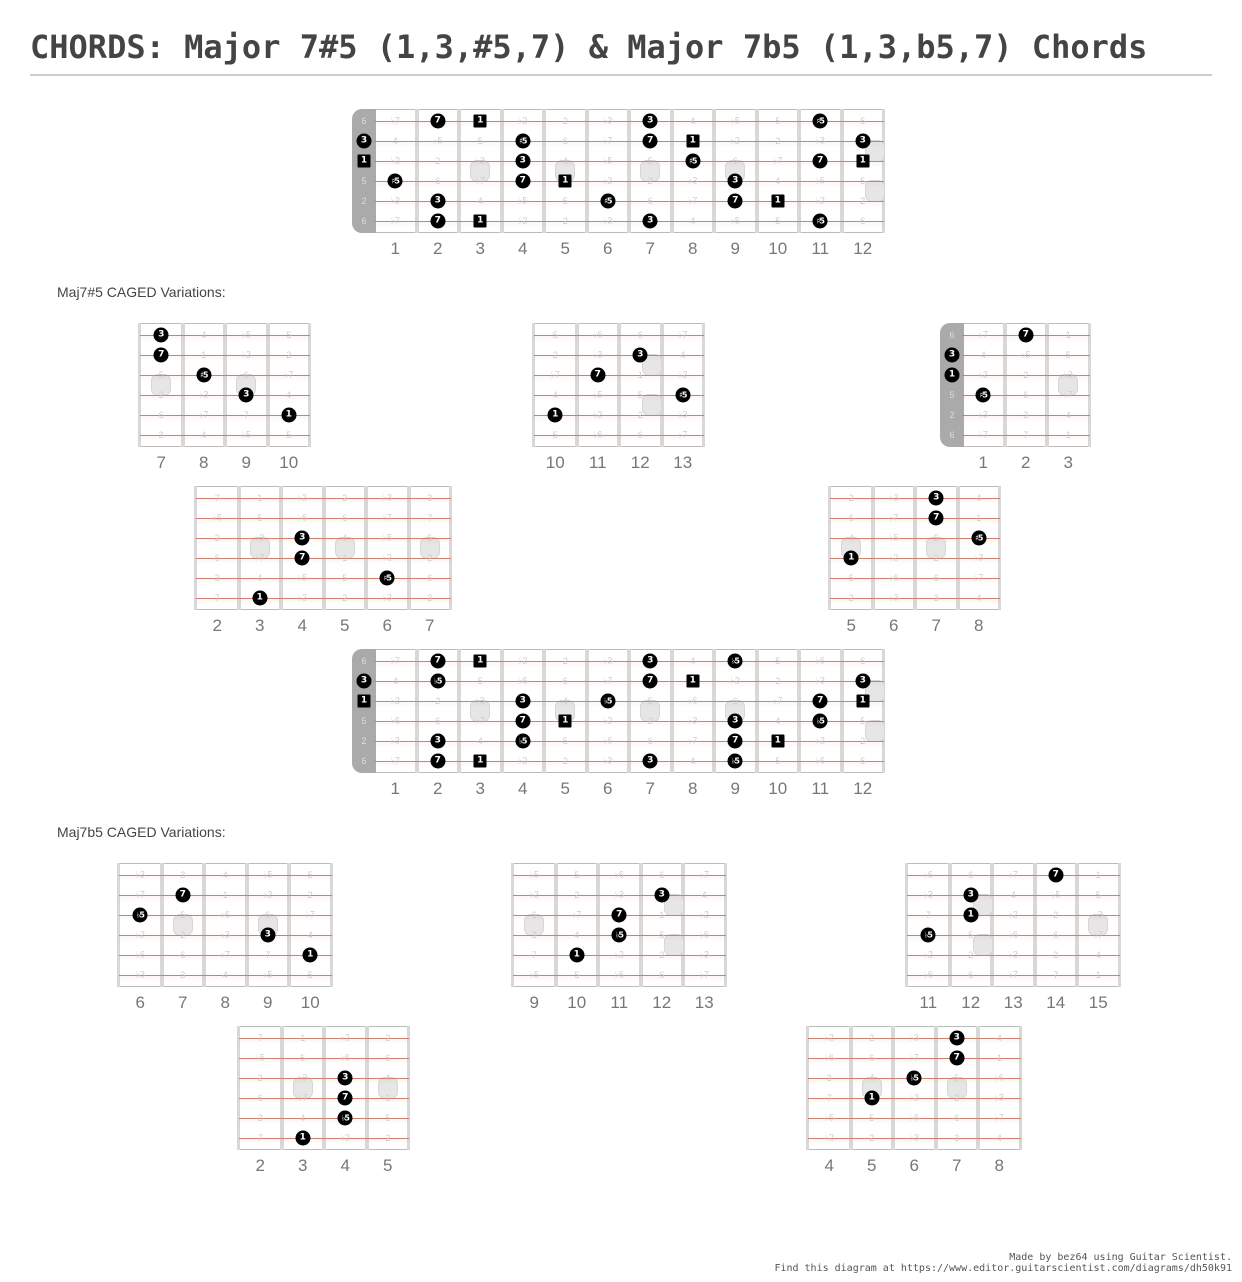 The height and width of the screenshot is (1282, 1242). Describe the element at coordinates (608, 701) in the screenshot. I see `chord-tone-marker: ♭5` at that location.